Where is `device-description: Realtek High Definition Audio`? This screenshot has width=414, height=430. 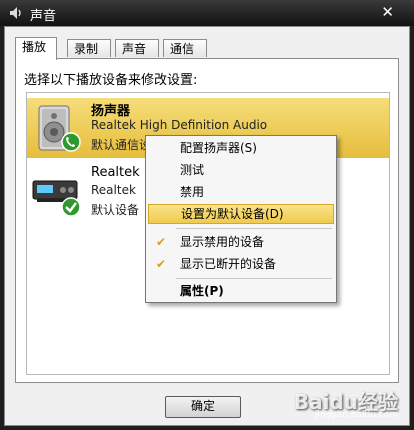 device-description: Realtek High Definition Audio is located at coordinates (179, 125).